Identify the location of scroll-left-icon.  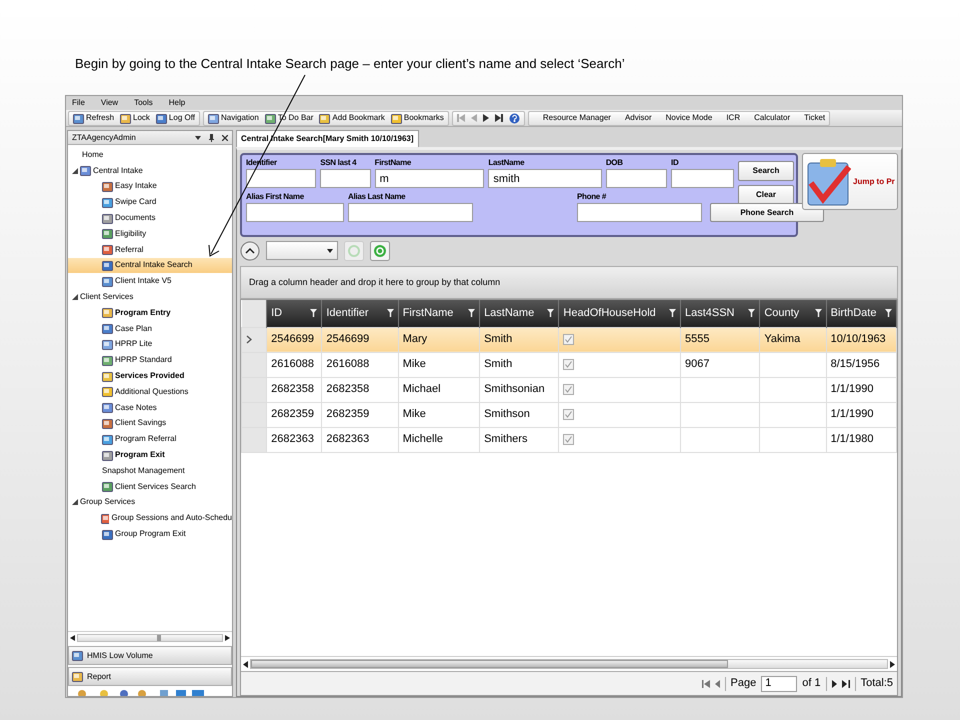
(245, 664).